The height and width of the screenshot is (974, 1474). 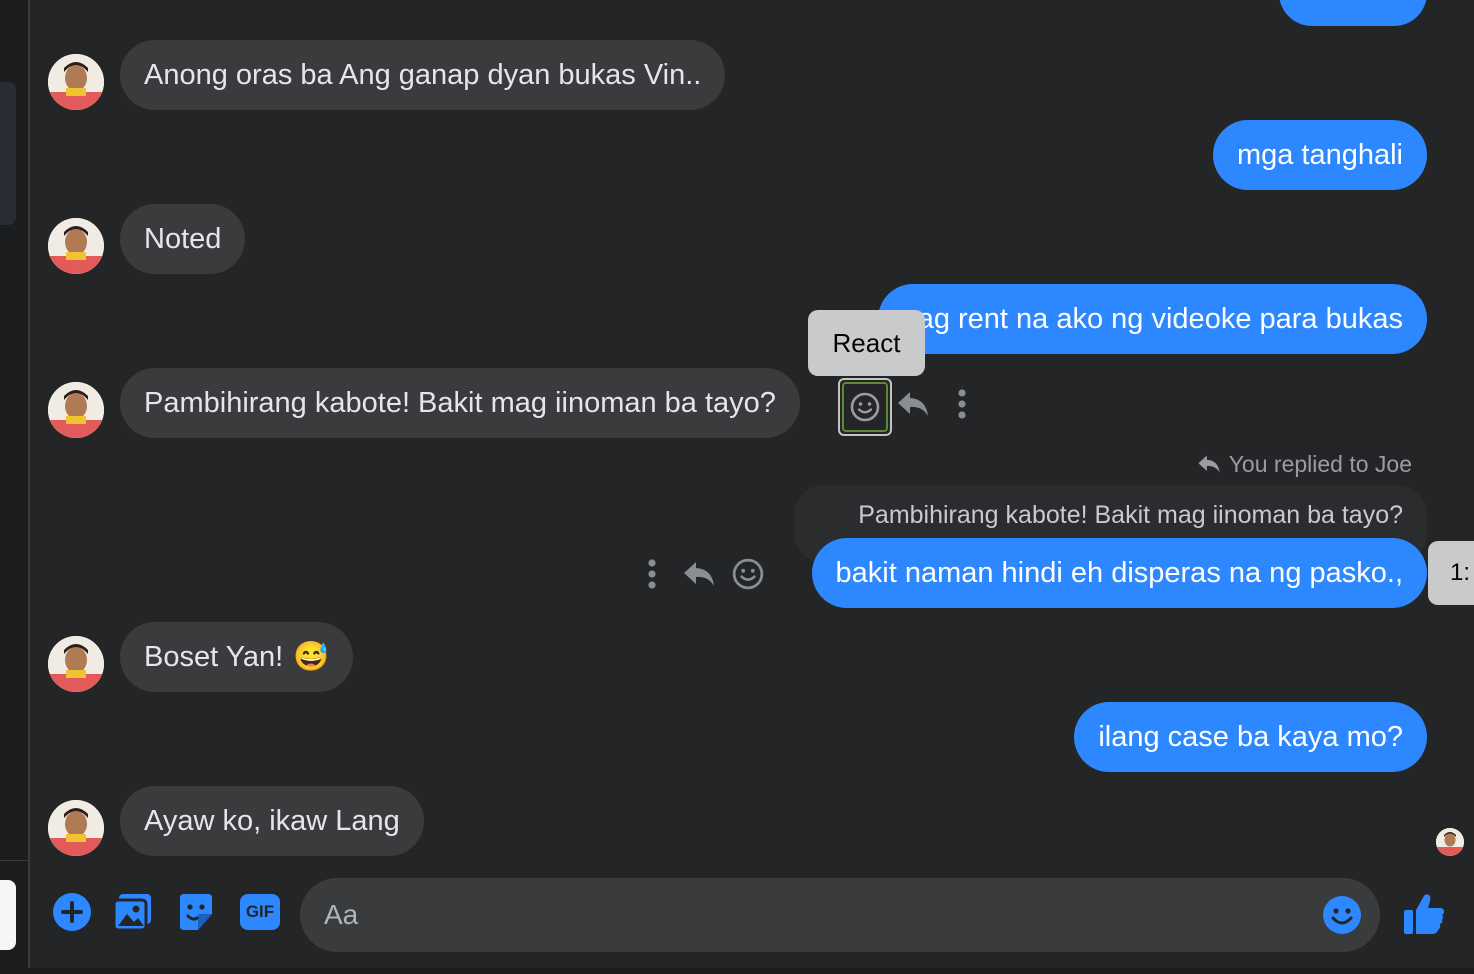 I want to click on message-bubble-outgoing-cut, so click(x=1353, y=13).